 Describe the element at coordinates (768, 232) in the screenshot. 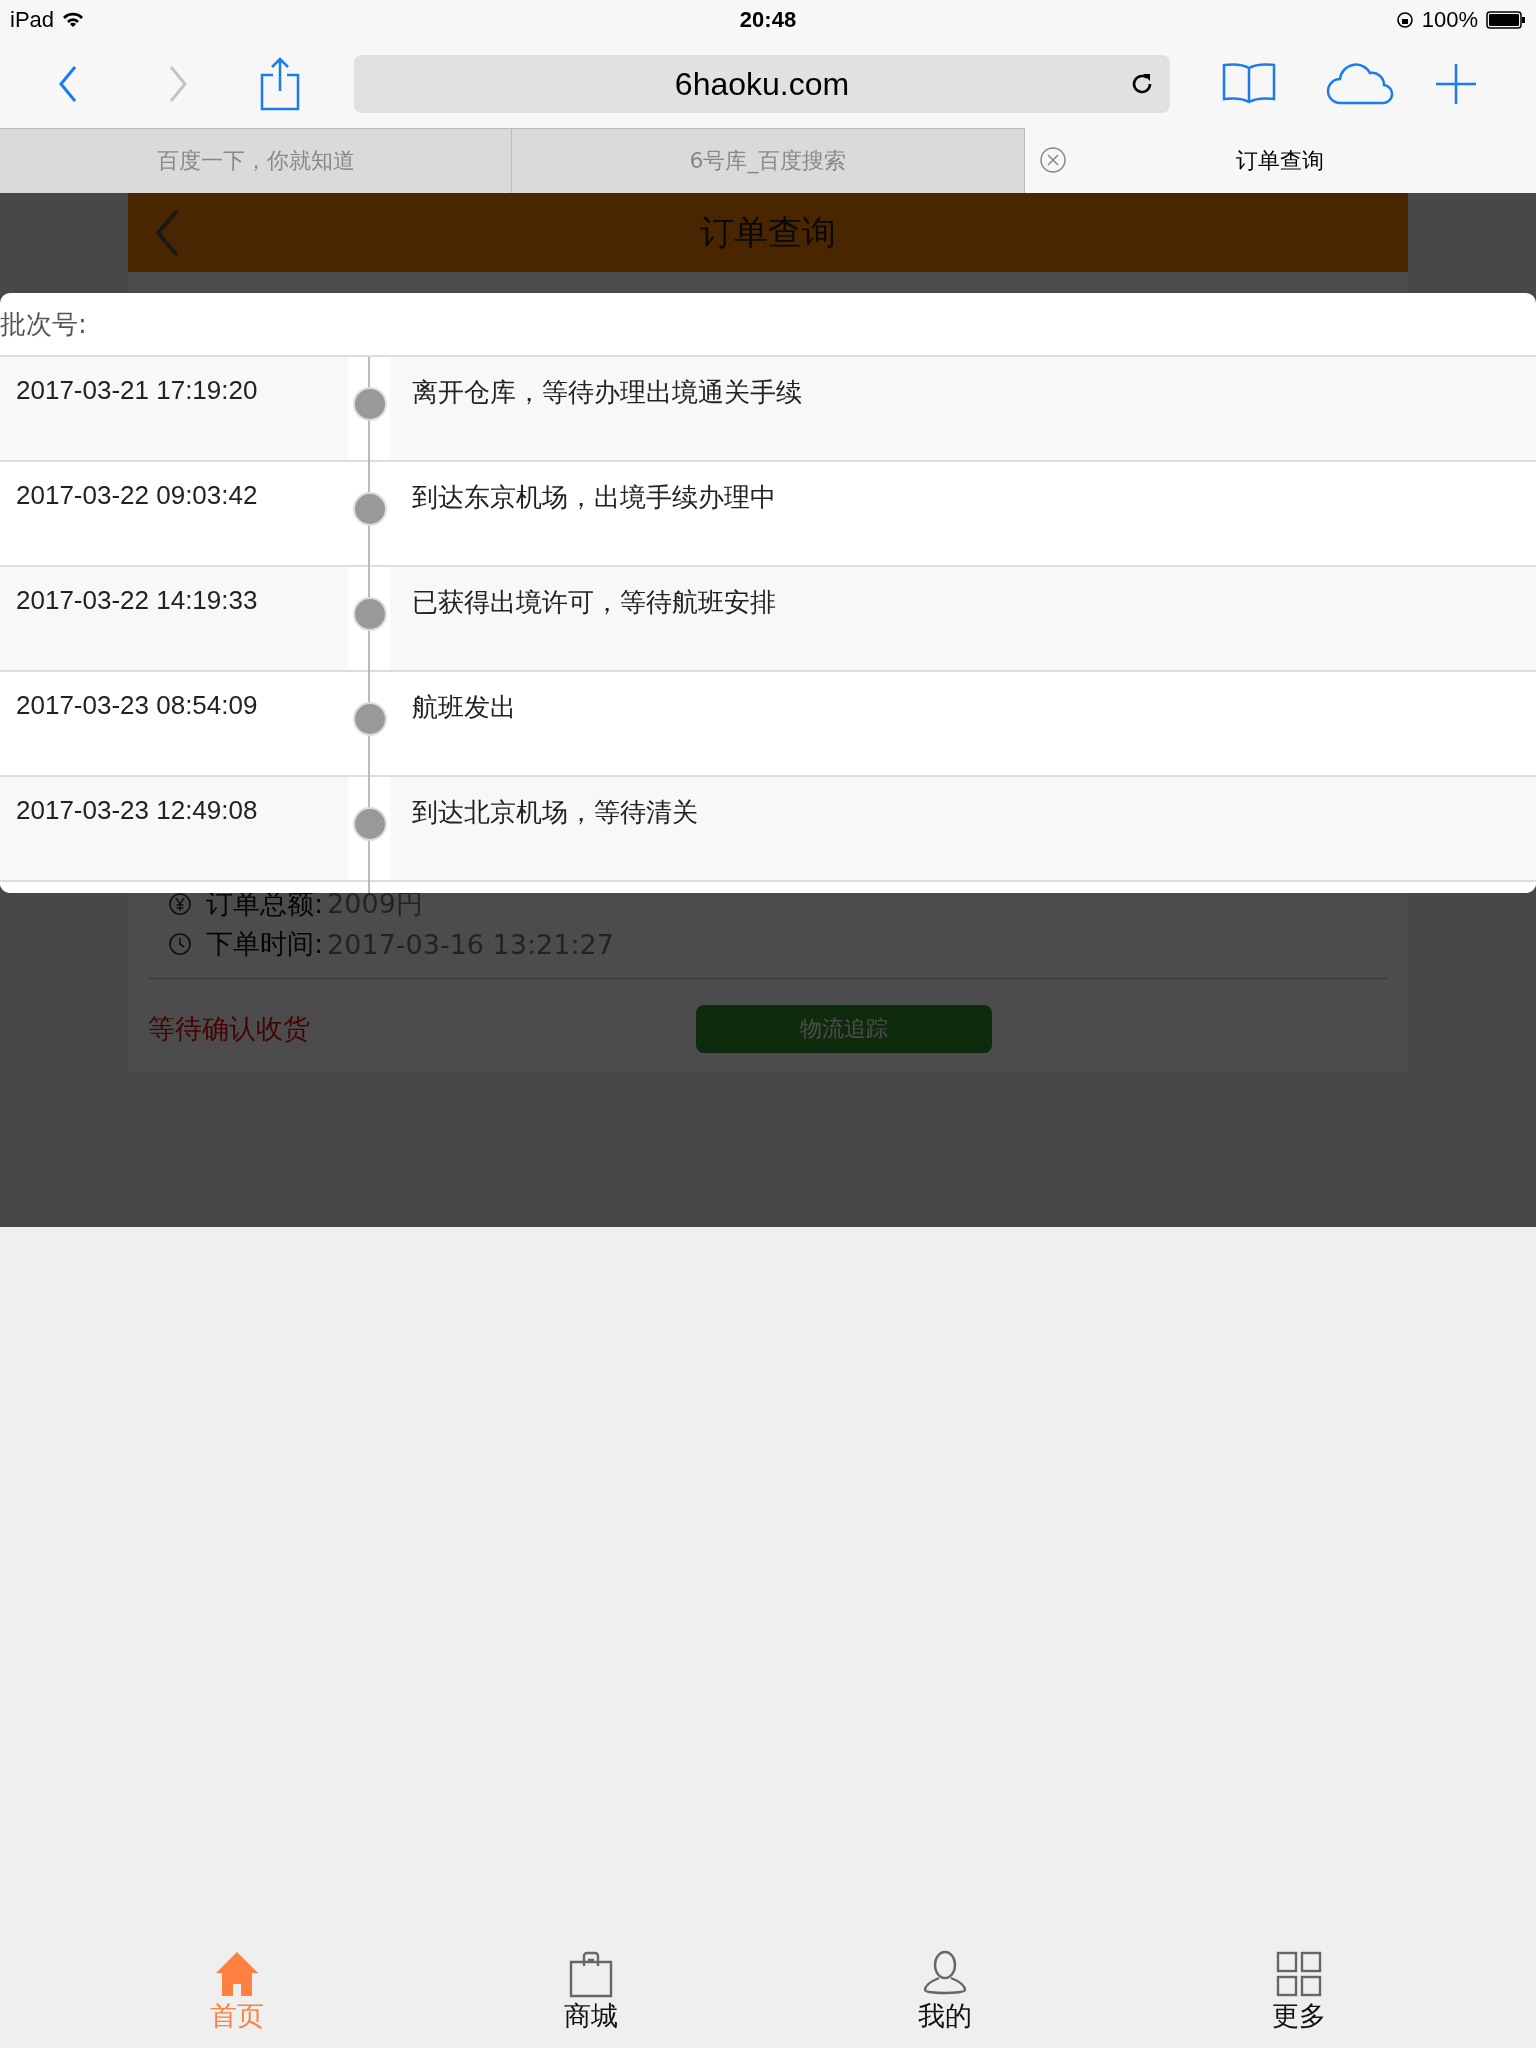

I see `page-title: 订单查询` at that location.